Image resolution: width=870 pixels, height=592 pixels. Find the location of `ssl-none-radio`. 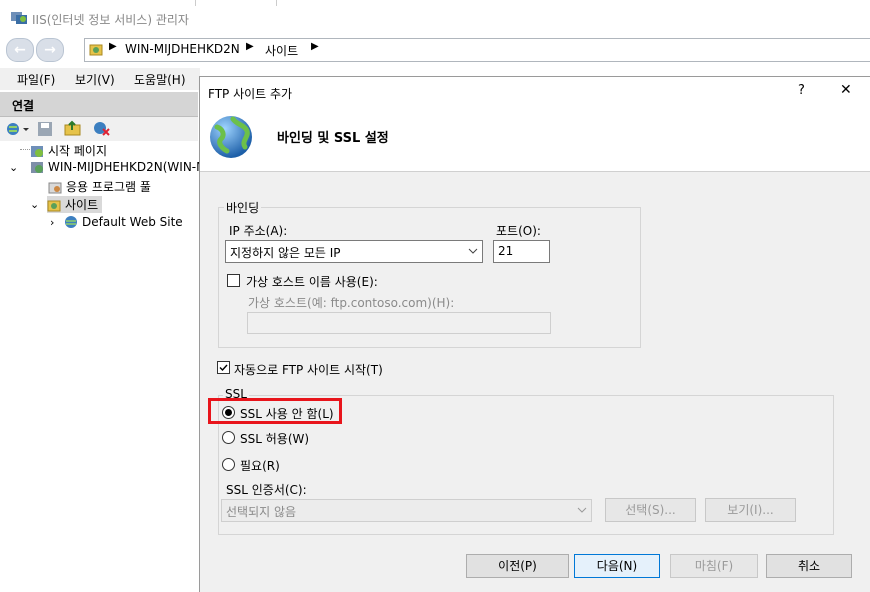

ssl-none-radio is located at coordinates (228, 412).